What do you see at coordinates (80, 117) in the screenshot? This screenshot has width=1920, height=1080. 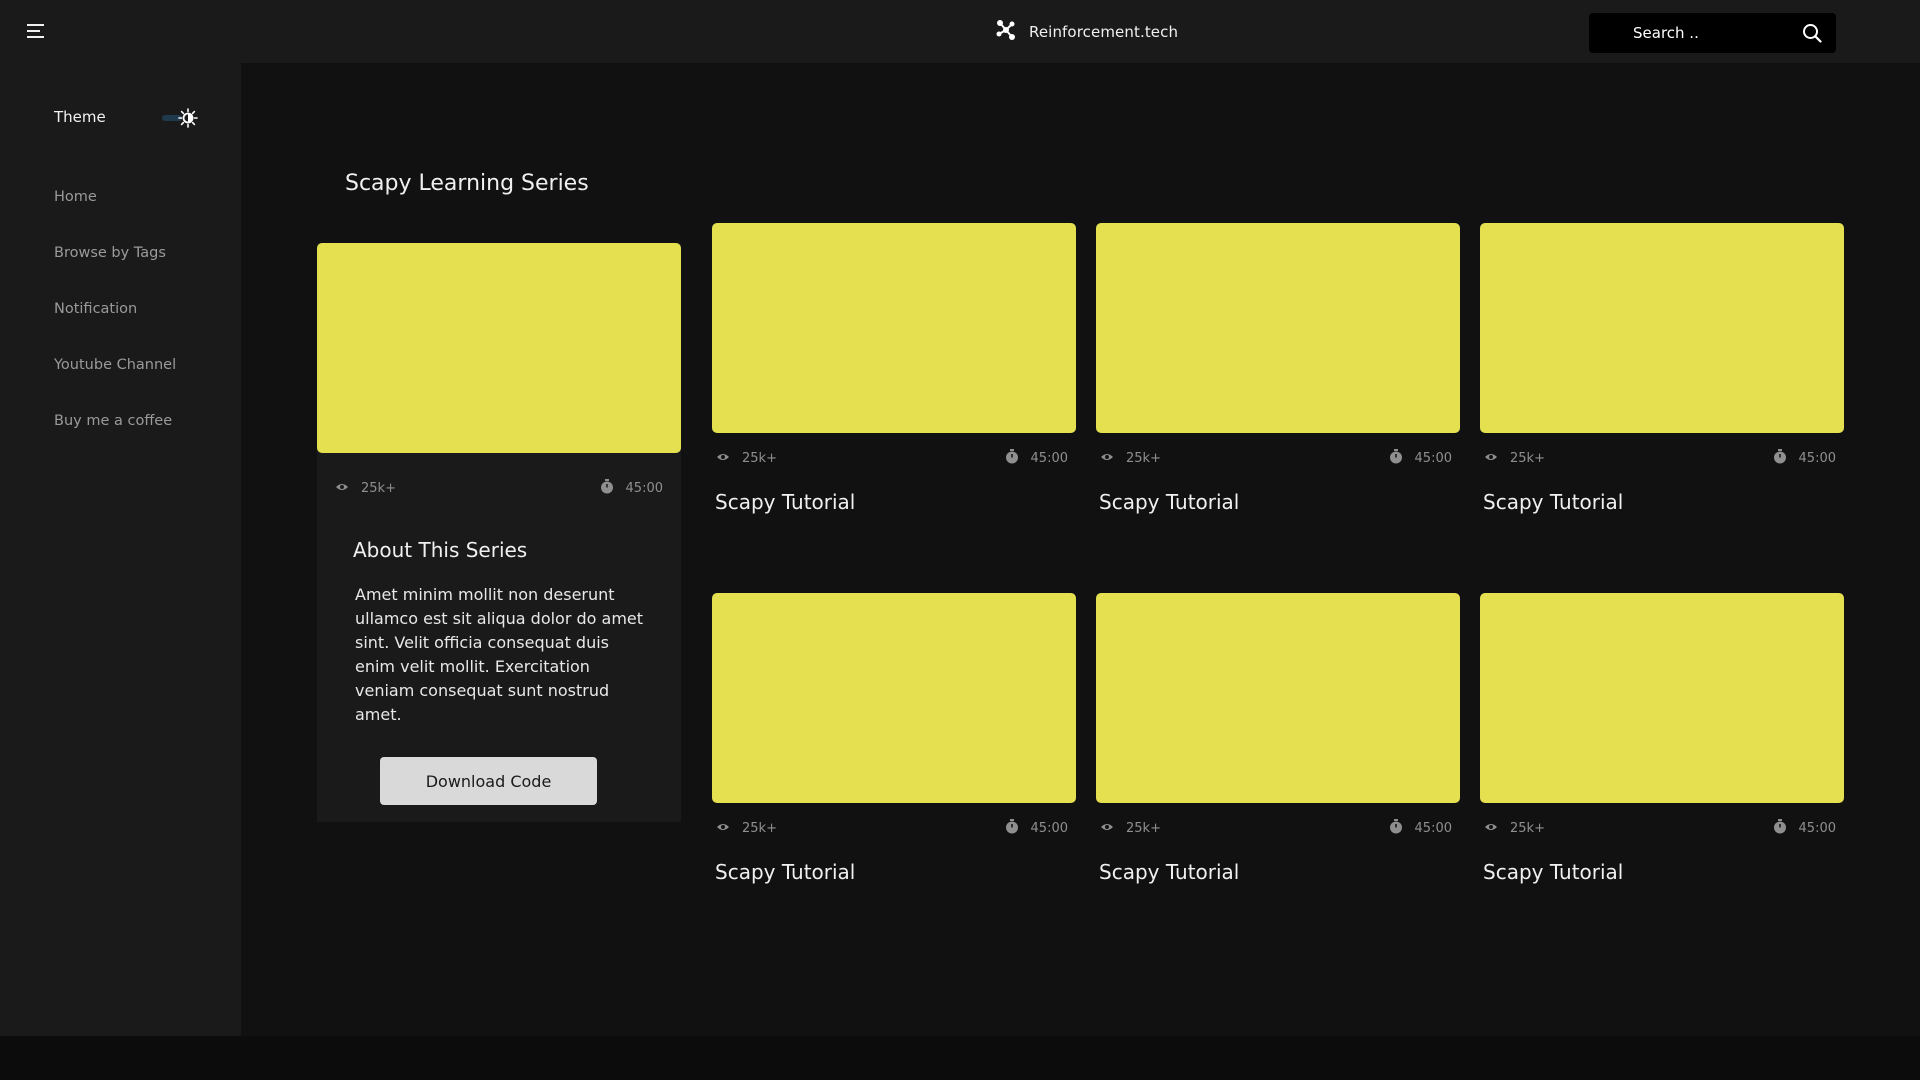 I see `theme-label: Theme` at bounding box center [80, 117].